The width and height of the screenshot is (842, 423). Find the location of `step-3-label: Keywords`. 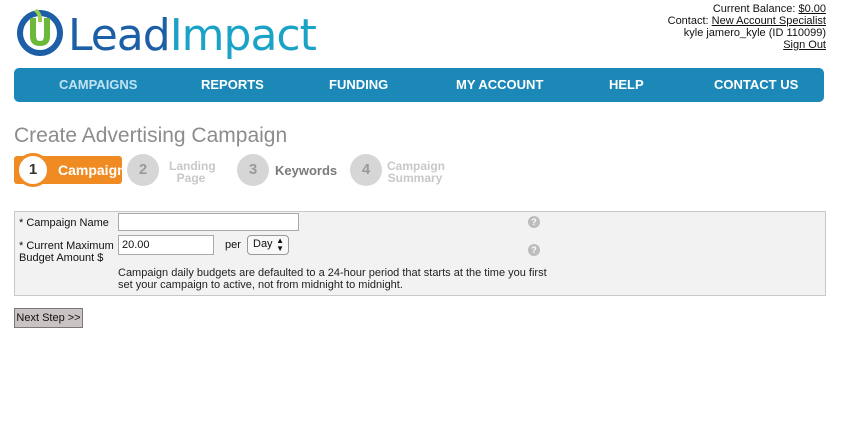

step-3-label: Keywords is located at coordinates (306, 170).